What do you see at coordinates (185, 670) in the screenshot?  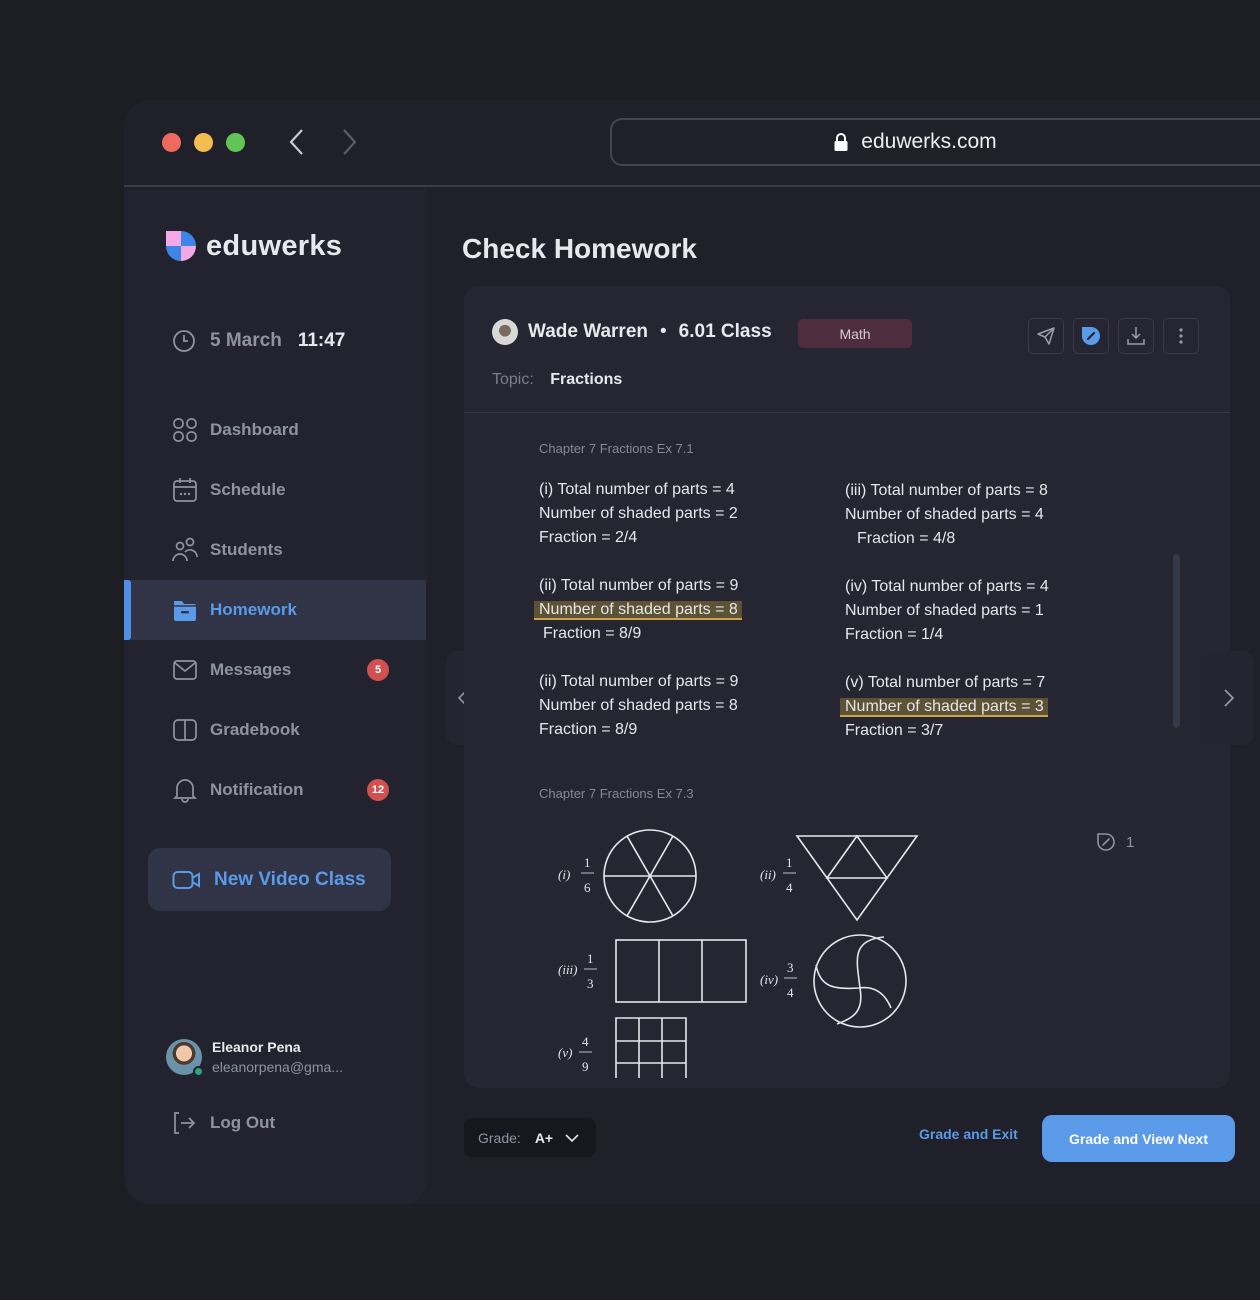 I see `mail-icon` at bounding box center [185, 670].